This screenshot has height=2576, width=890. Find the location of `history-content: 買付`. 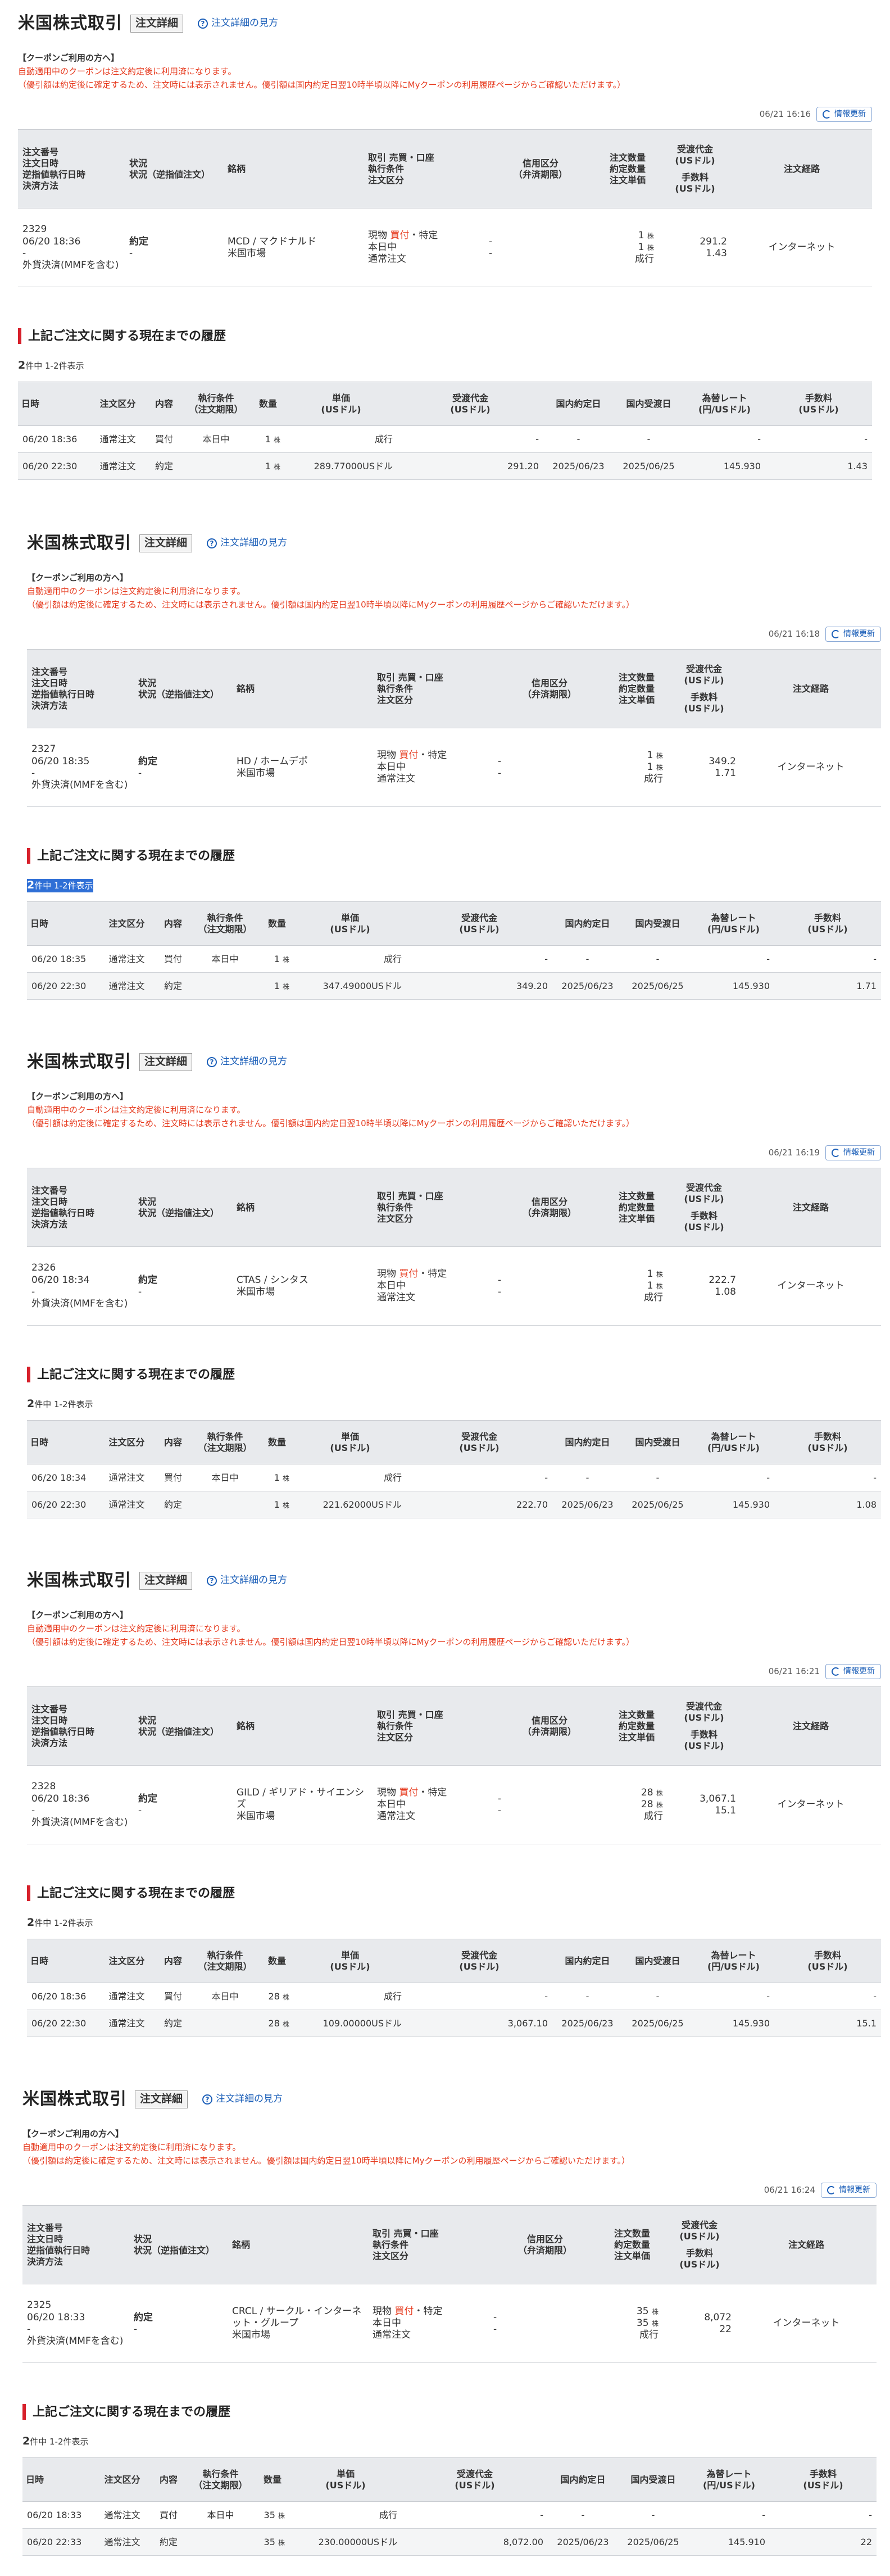

history-content: 買付 is located at coordinates (173, 1477).